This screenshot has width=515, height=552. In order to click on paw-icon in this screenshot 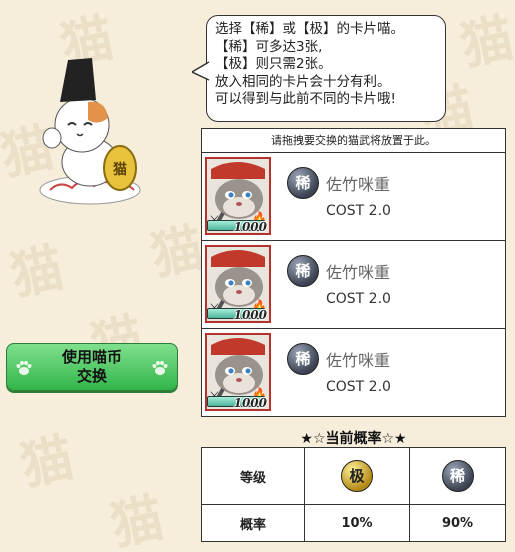, I will do `click(160, 368)`.